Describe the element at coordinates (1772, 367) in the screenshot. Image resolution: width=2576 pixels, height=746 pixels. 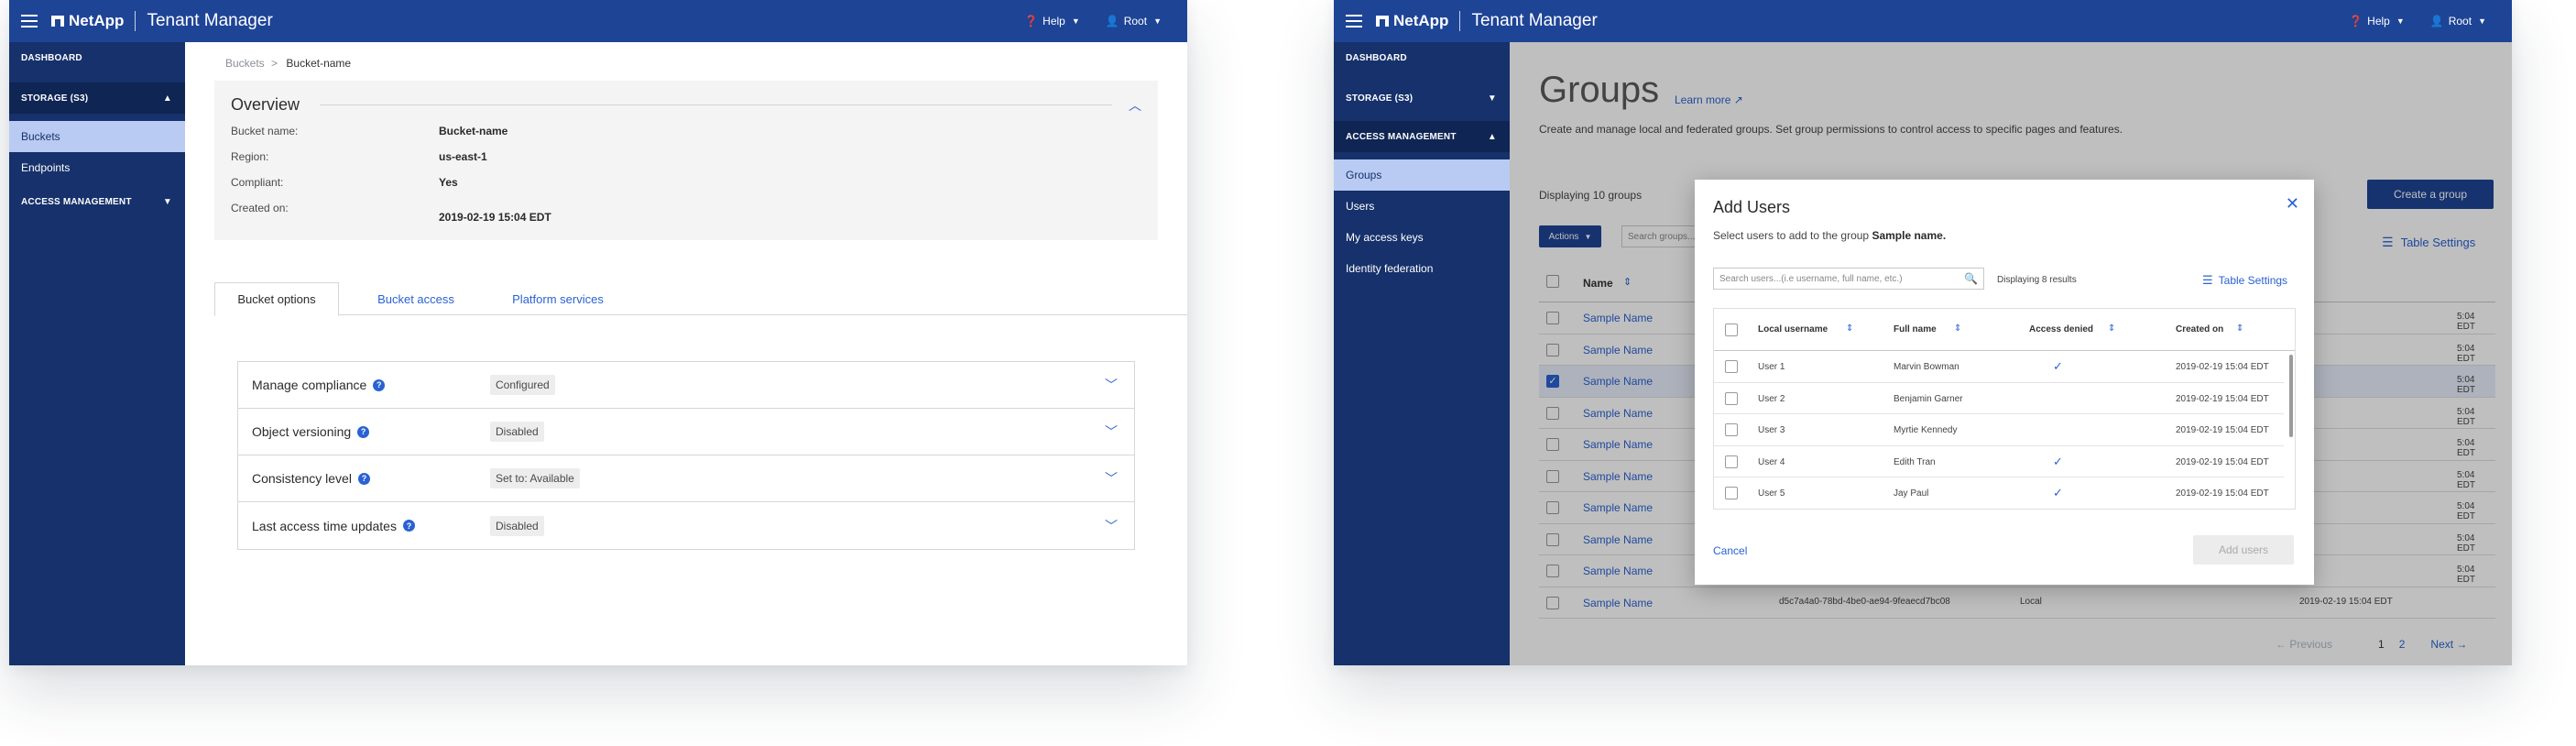
I see `username-cell: User 1` at that location.